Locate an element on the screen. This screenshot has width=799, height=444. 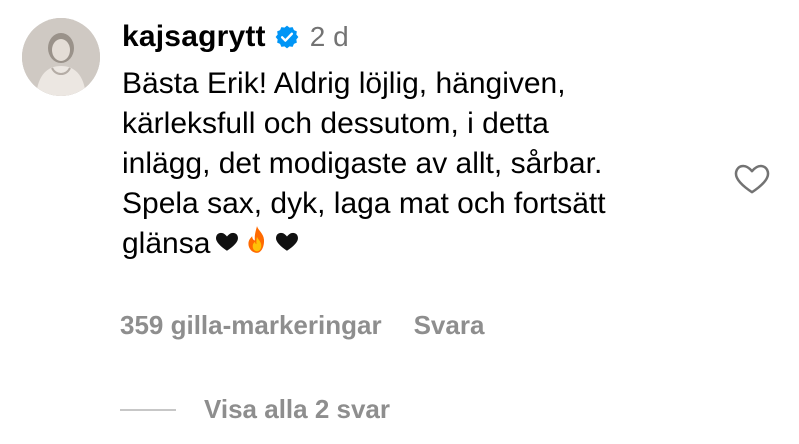
verified-badge-icon is located at coordinates (287, 37).